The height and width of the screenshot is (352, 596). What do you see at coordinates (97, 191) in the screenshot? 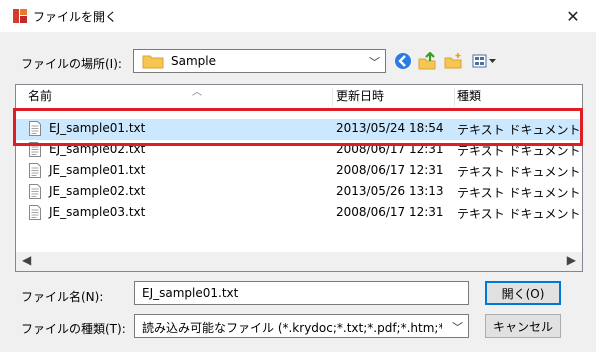
I see `file-name: JE_sample02.txt` at bounding box center [97, 191].